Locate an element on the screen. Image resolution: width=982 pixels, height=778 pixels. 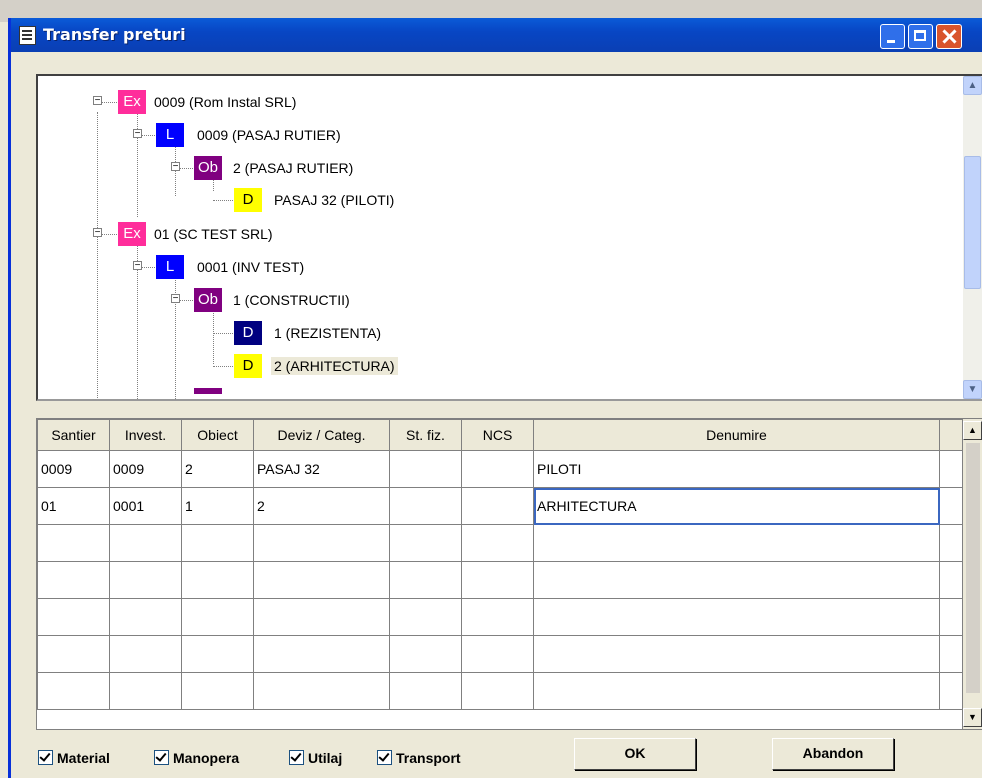
column-header-st-fiz: St. fiz. is located at coordinates (425, 435).